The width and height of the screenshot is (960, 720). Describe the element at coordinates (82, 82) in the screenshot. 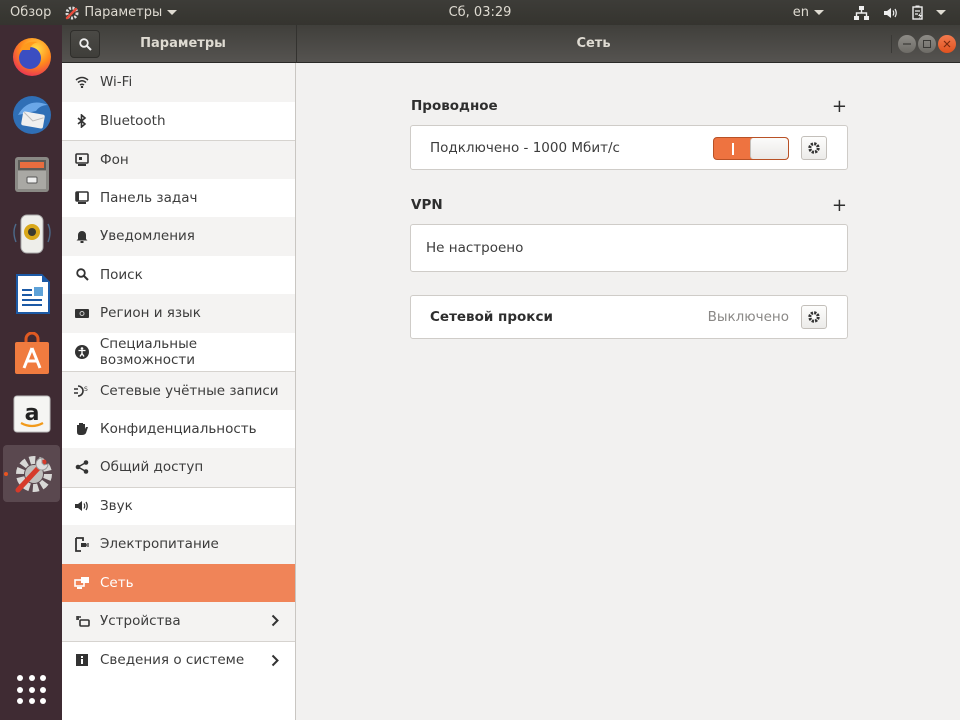

I see `wifi-icon` at that location.